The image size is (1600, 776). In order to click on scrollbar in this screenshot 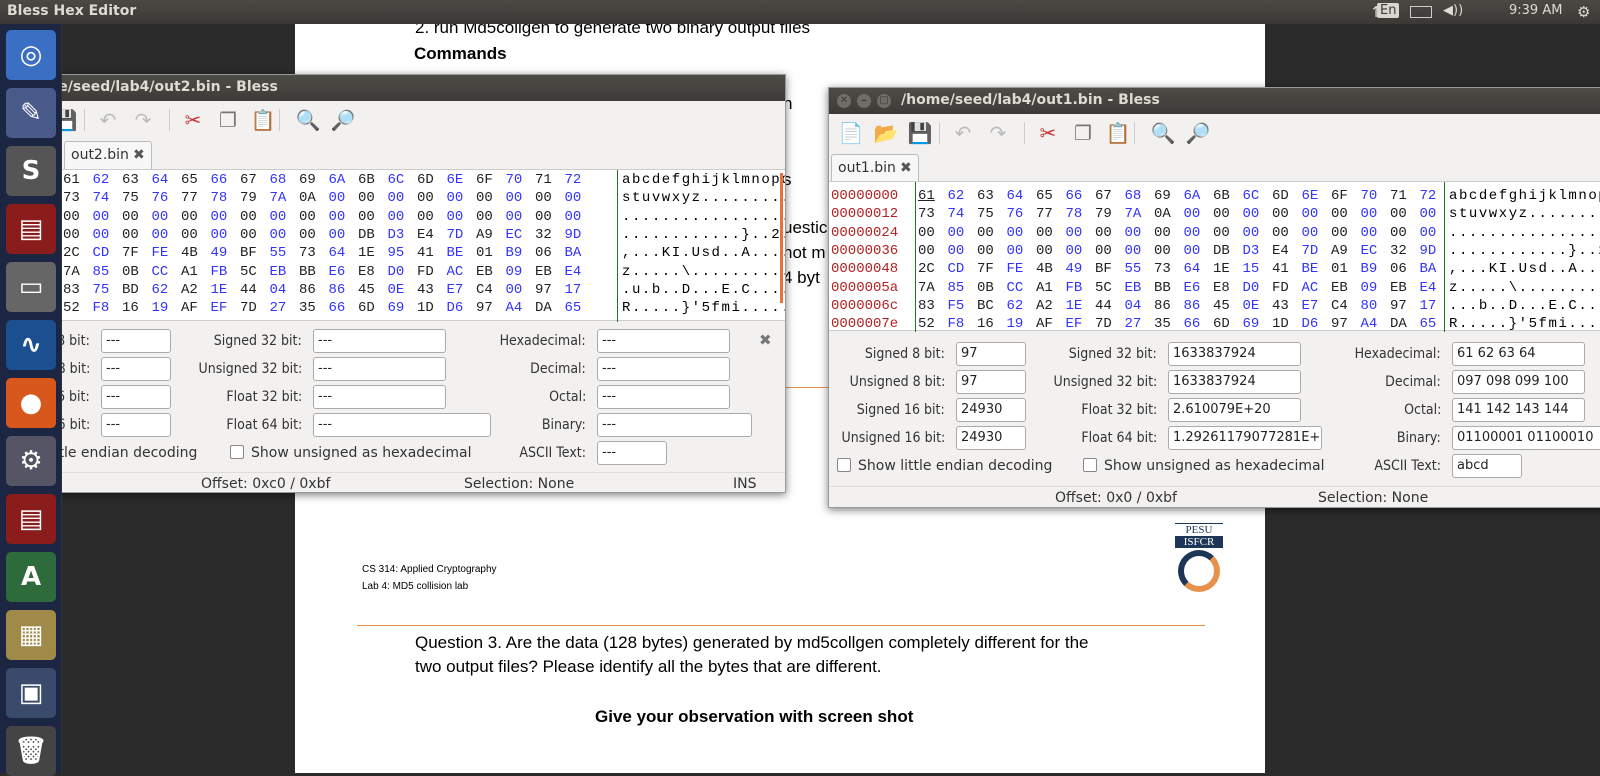, I will do `click(781, 238)`.